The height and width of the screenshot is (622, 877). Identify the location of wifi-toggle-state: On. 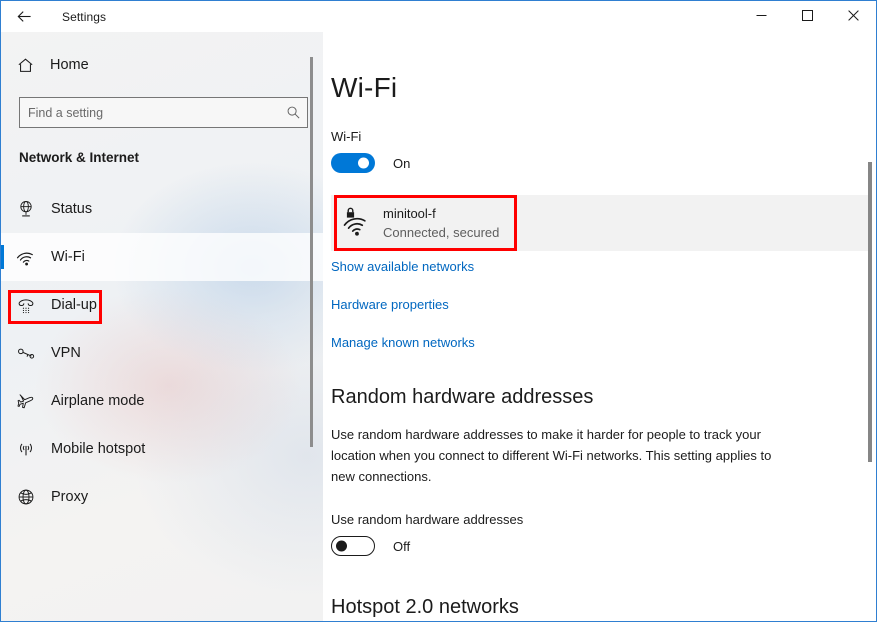
(402, 163).